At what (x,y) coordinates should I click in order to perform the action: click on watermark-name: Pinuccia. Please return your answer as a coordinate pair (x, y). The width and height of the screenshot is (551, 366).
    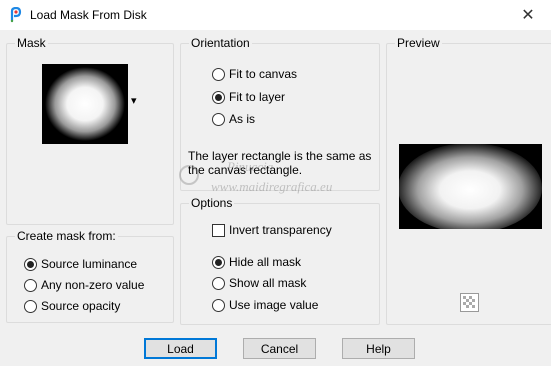
    Looking at the image, I should click on (250, 166).